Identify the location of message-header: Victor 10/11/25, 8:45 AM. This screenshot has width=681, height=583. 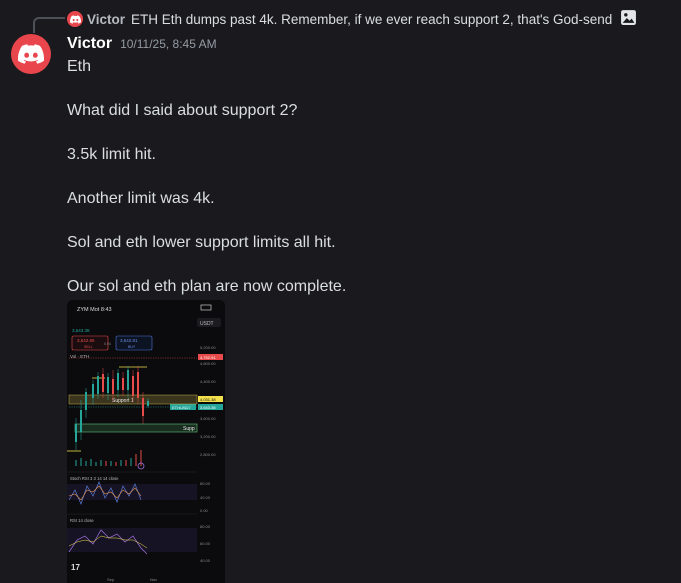
(142, 44).